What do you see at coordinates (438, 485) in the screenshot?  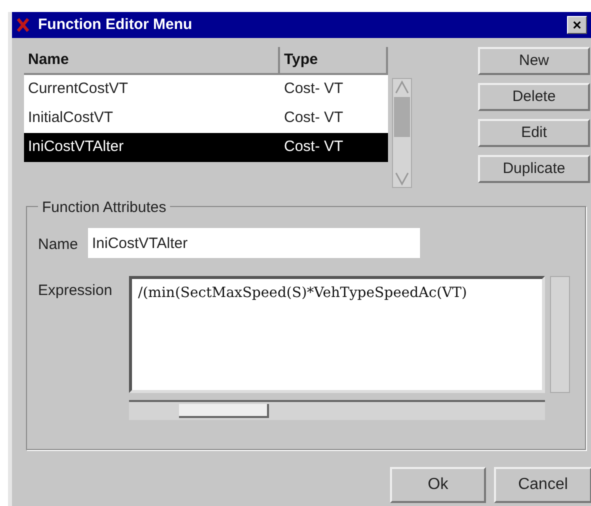 I see `ok-button: Ok` at bounding box center [438, 485].